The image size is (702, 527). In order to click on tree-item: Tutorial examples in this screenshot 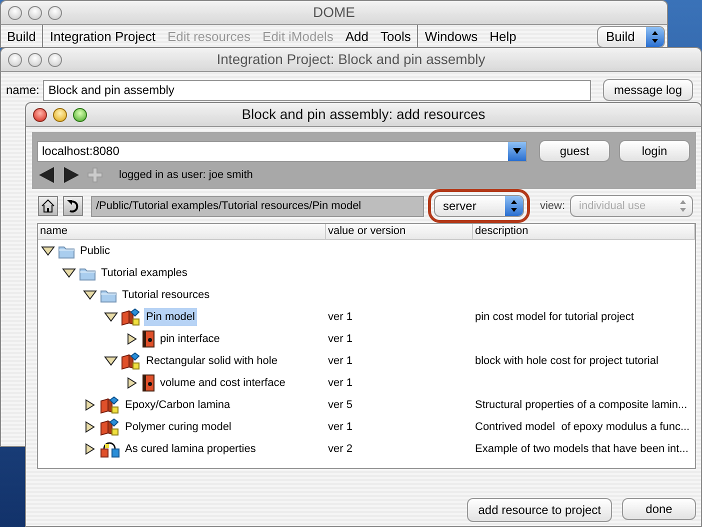, I will do `click(144, 273)`.